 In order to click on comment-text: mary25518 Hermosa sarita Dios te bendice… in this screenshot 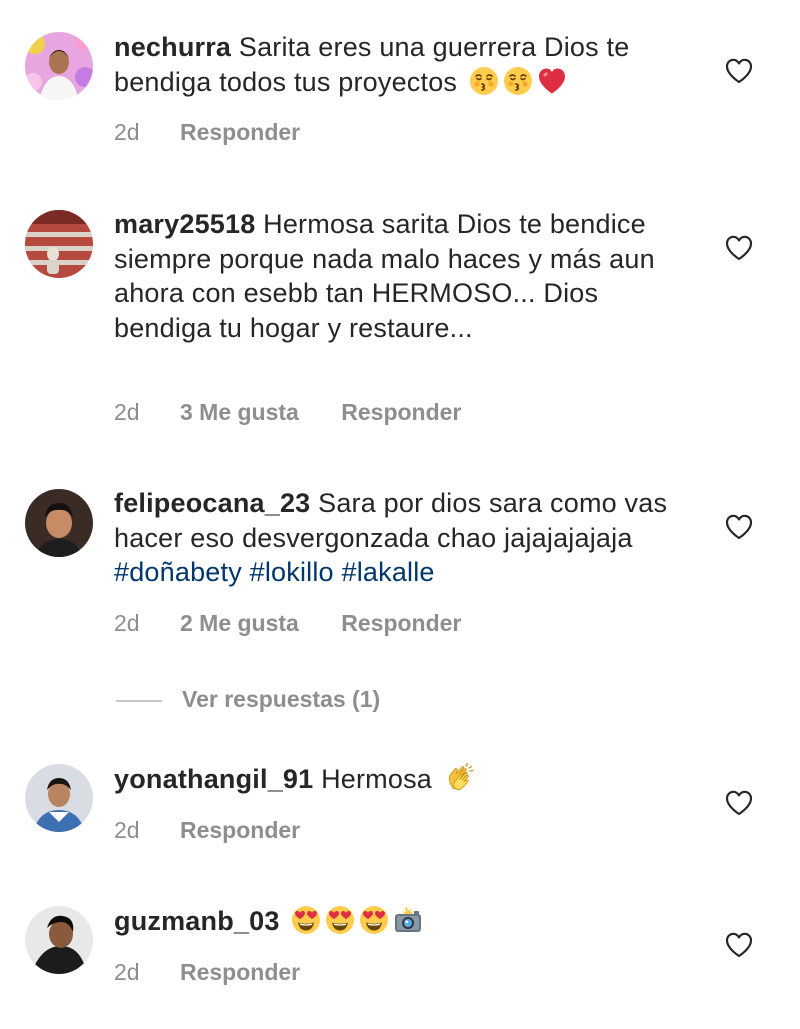, I will do `click(404, 276)`.